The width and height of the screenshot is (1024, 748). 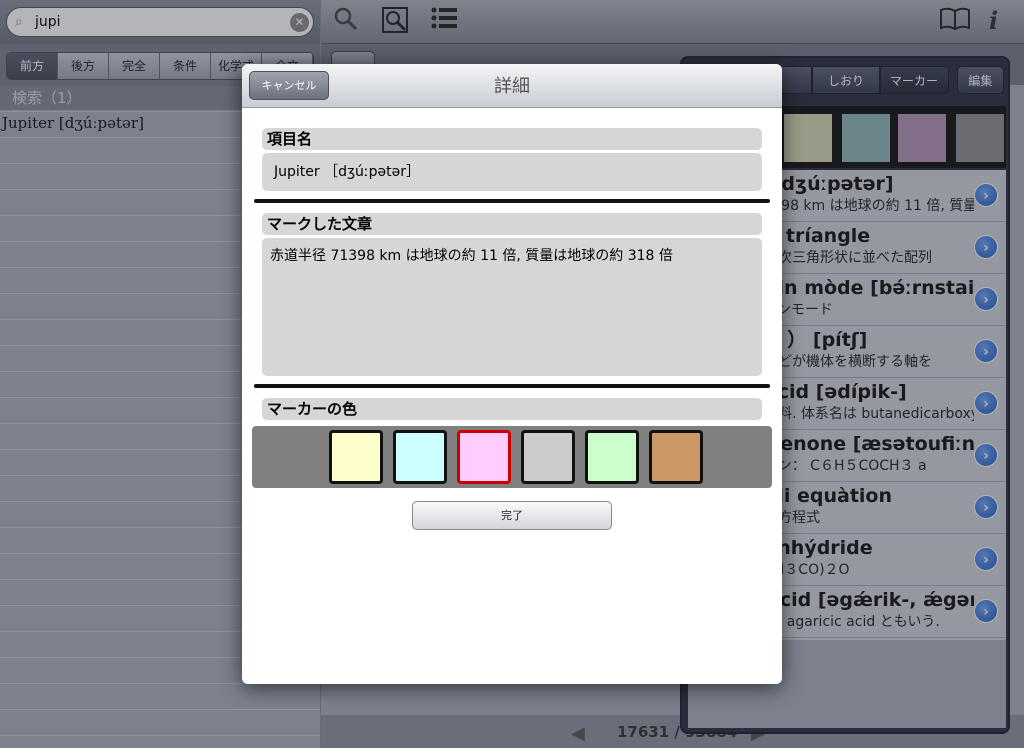 I want to click on color-swatch-pink, so click(x=484, y=457).